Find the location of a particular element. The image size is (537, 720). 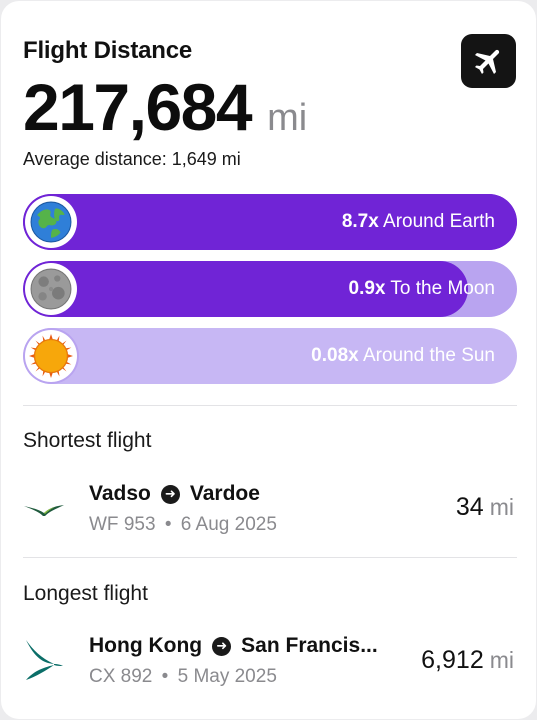

moon-icon-badge is located at coordinates (51, 289).